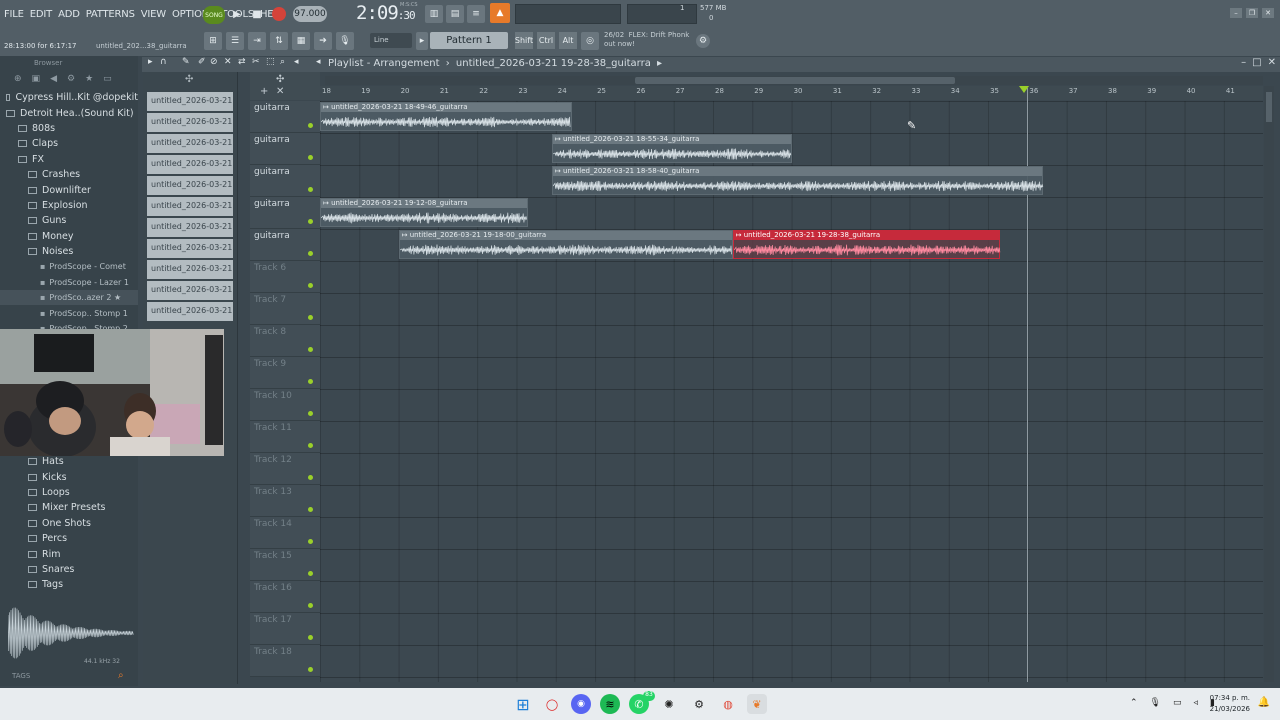 Image resolution: width=1280 pixels, height=720 pixels. What do you see at coordinates (483, 91) in the screenshot?
I see `bar-number: 22` at bounding box center [483, 91].